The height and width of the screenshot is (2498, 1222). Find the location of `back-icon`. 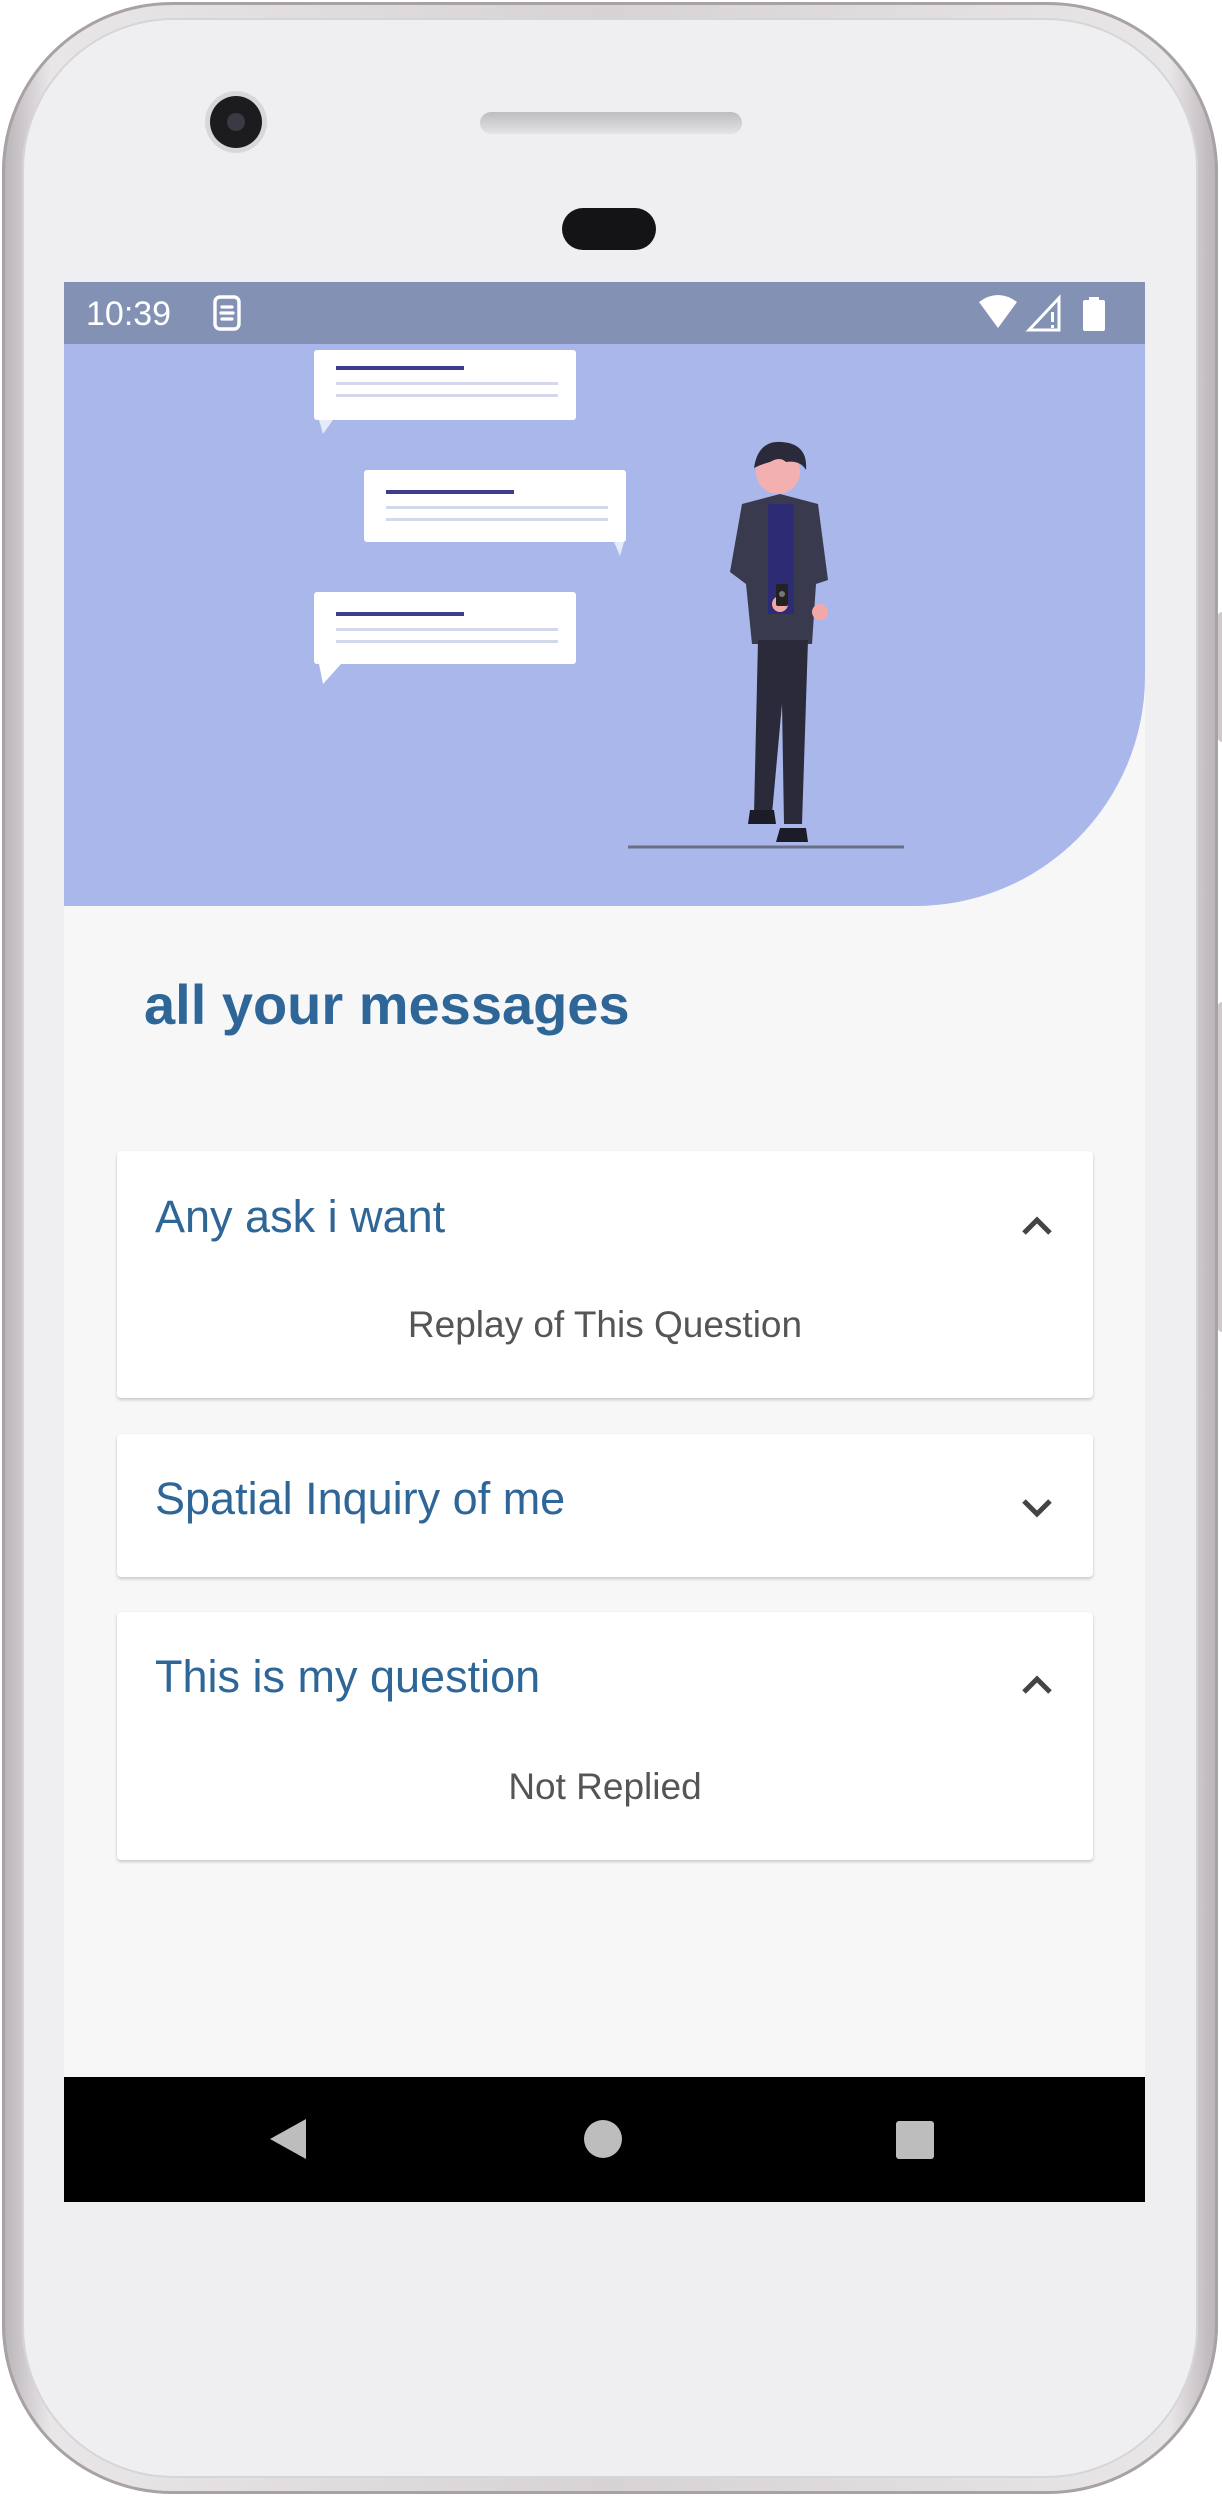

back-icon is located at coordinates (288, 2139).